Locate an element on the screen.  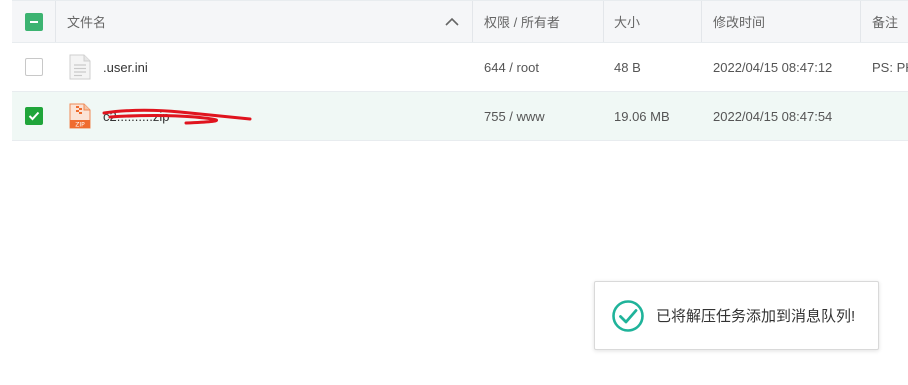
minus-icon is located at coordinates (33, 21).